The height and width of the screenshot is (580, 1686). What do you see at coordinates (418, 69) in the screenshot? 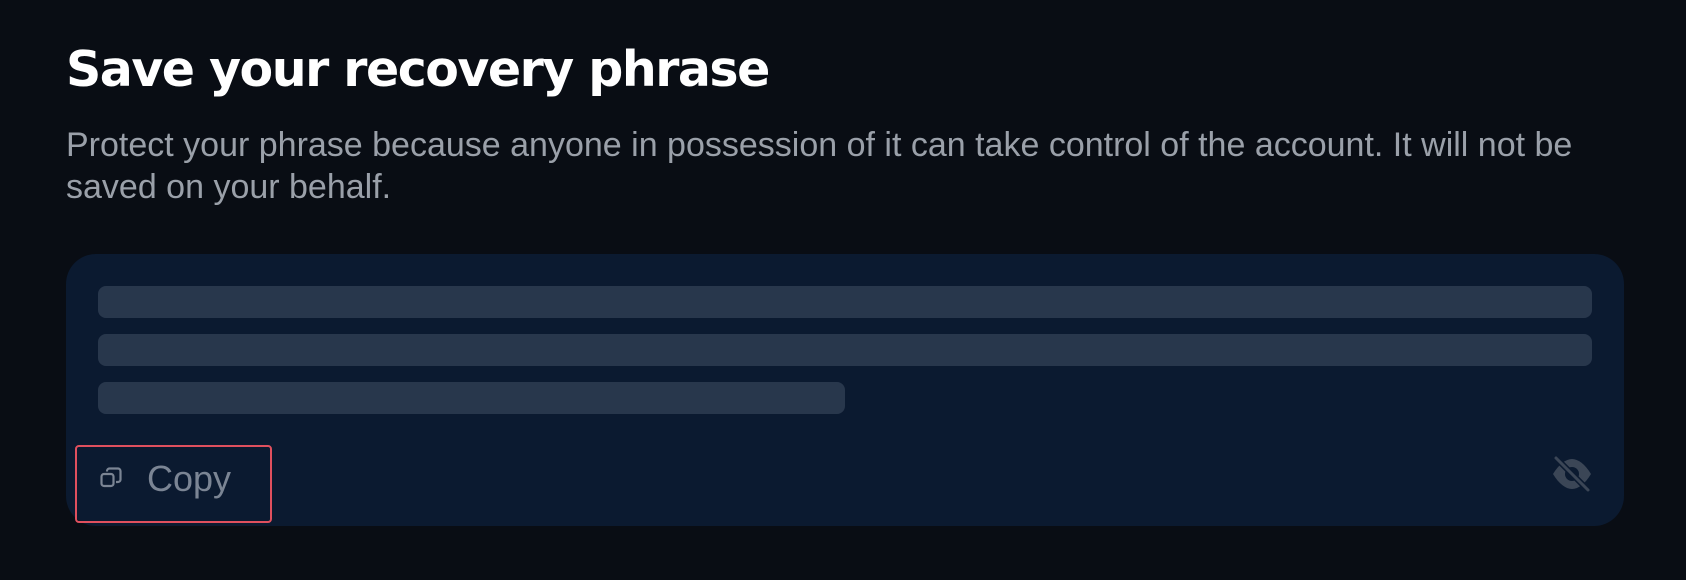
I see `page-title: Save your recovery phrase` at bounding box center [418, 69].